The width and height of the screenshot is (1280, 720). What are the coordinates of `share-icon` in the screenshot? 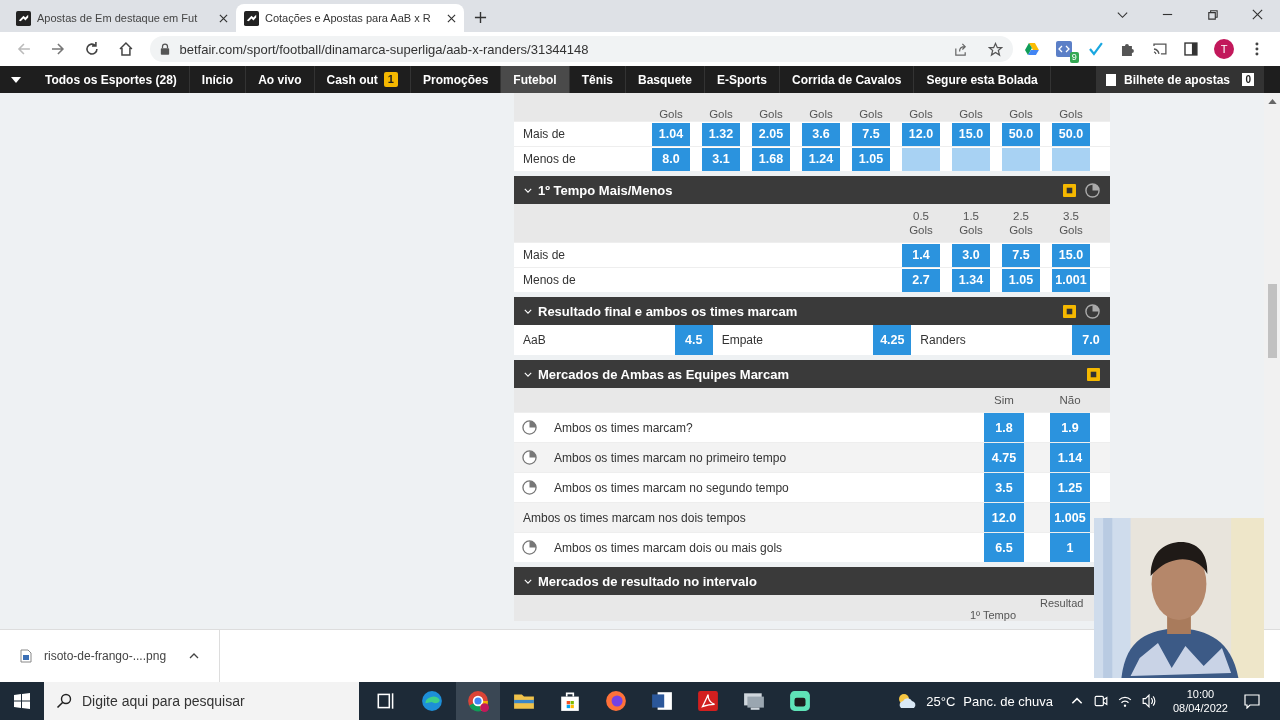 It's located at (960, 49).